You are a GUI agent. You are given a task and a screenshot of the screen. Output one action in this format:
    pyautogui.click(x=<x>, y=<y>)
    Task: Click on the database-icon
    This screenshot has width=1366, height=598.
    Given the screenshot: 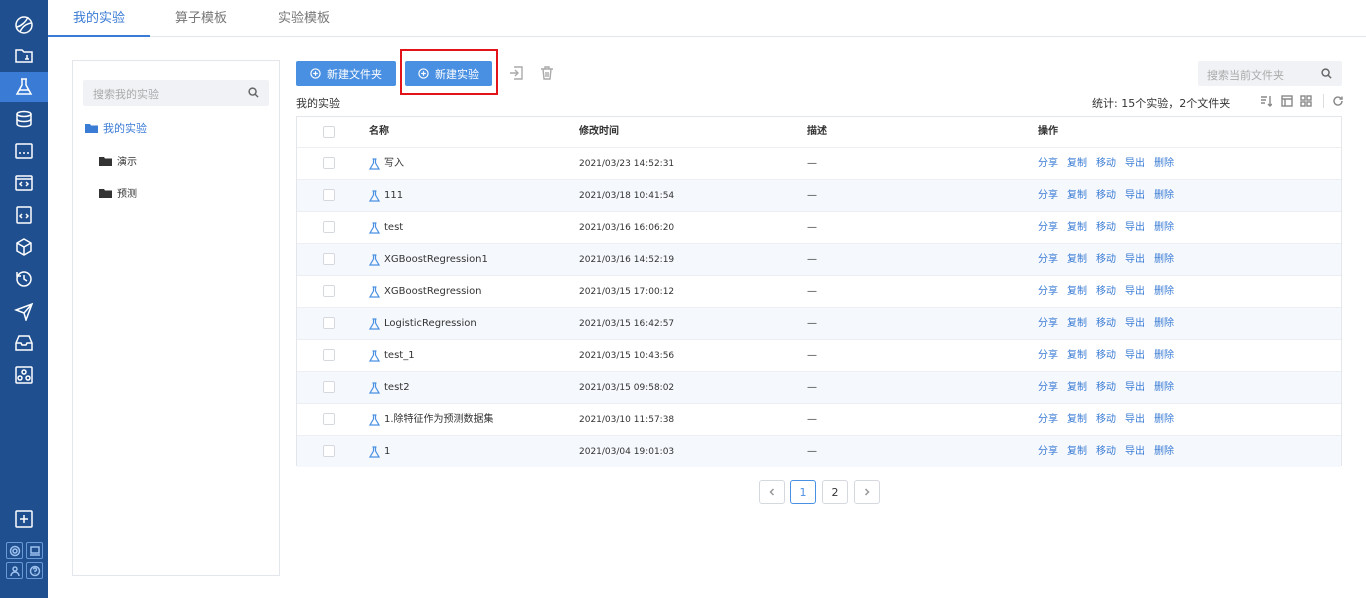 What is the action you would take?
    pyautogui.click(x=24, y=119)
    